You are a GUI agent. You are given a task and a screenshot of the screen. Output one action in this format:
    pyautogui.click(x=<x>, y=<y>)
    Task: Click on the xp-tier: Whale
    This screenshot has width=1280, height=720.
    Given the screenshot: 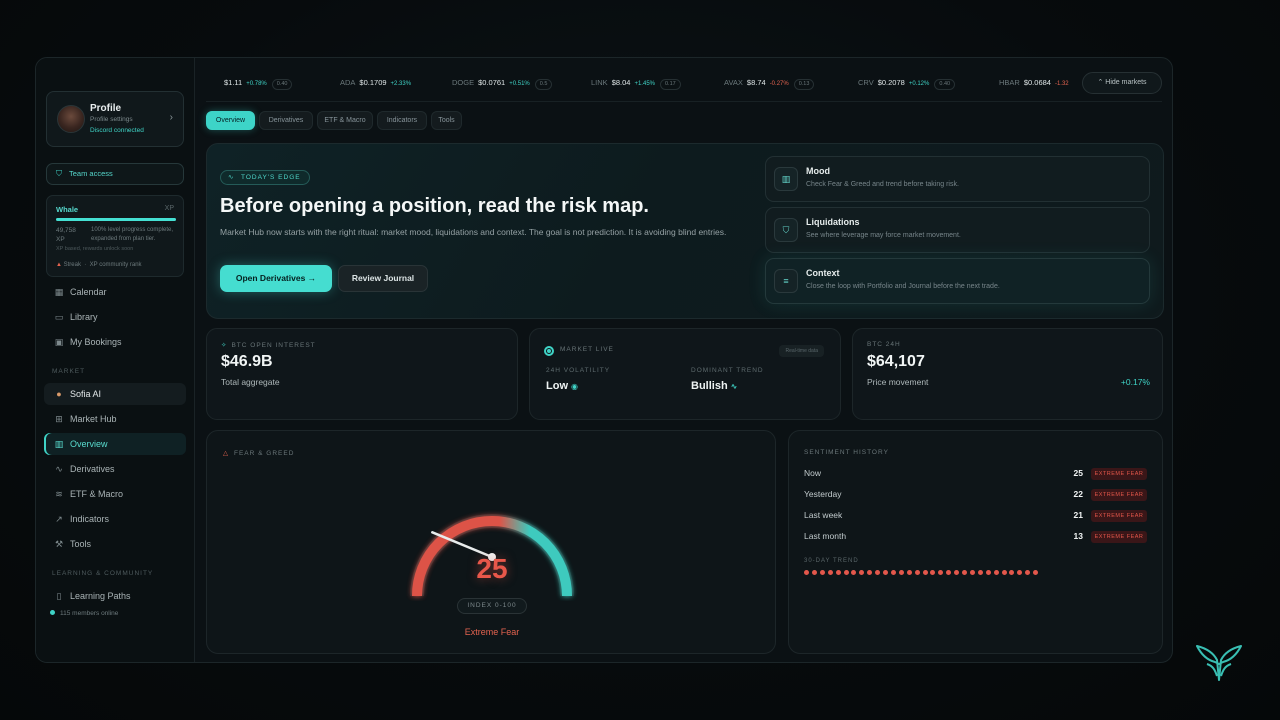 What is the action you would take?
    pyautogui.click(x=67, y=209)
    